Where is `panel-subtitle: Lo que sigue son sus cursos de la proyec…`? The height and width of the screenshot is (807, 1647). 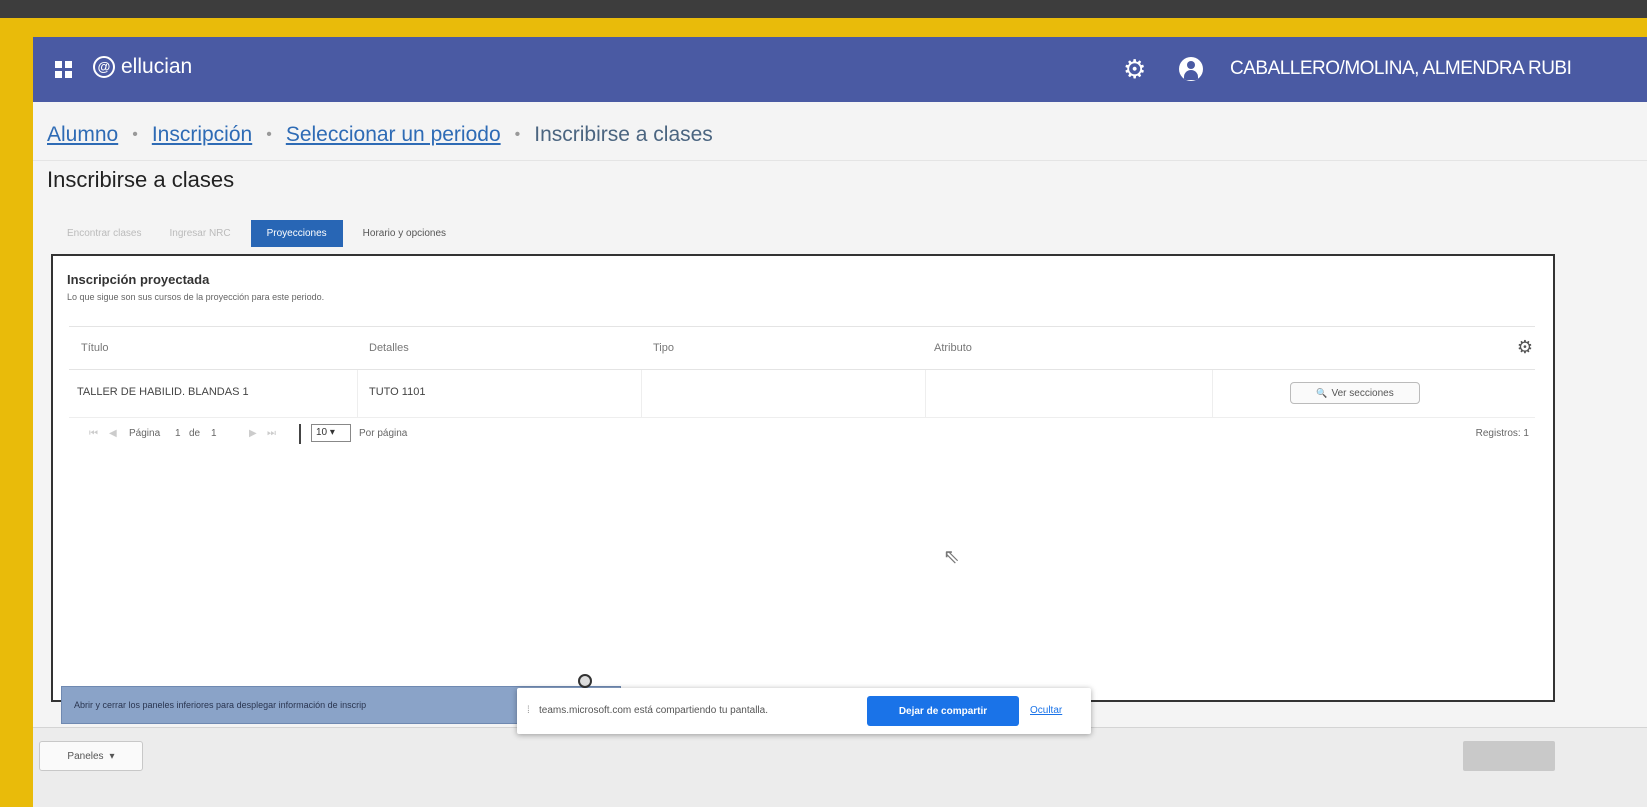 panel-subtitle: Lo que sigue son sus cursos de la proyec… is located at coordinates (196, 297).